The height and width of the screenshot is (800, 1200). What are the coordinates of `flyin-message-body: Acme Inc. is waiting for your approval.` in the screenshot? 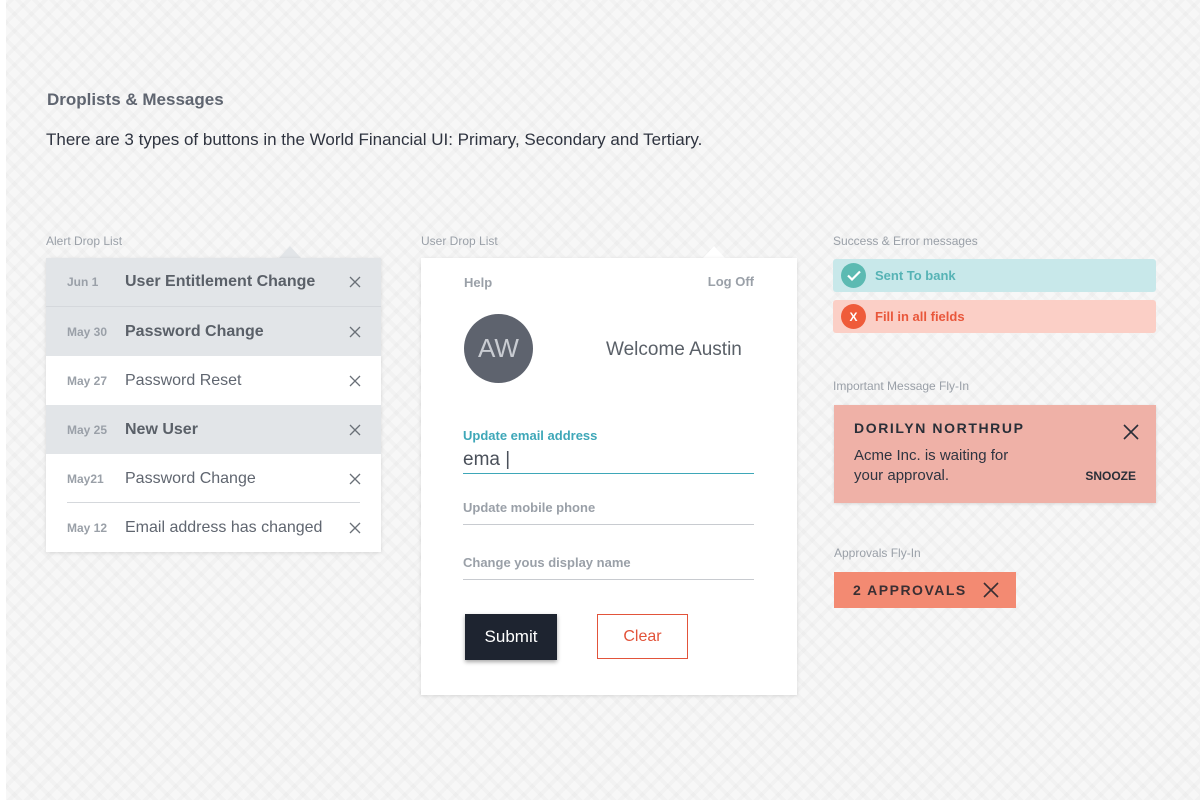 It's located at (931, 465).